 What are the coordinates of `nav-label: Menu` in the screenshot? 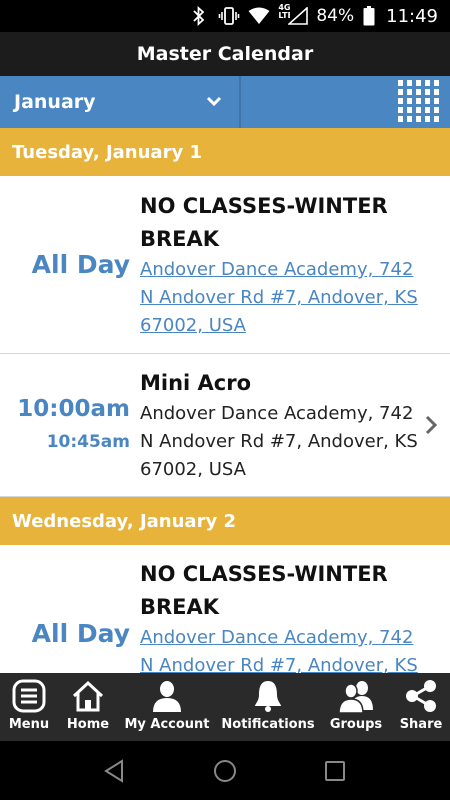 It's located at (29, 724).